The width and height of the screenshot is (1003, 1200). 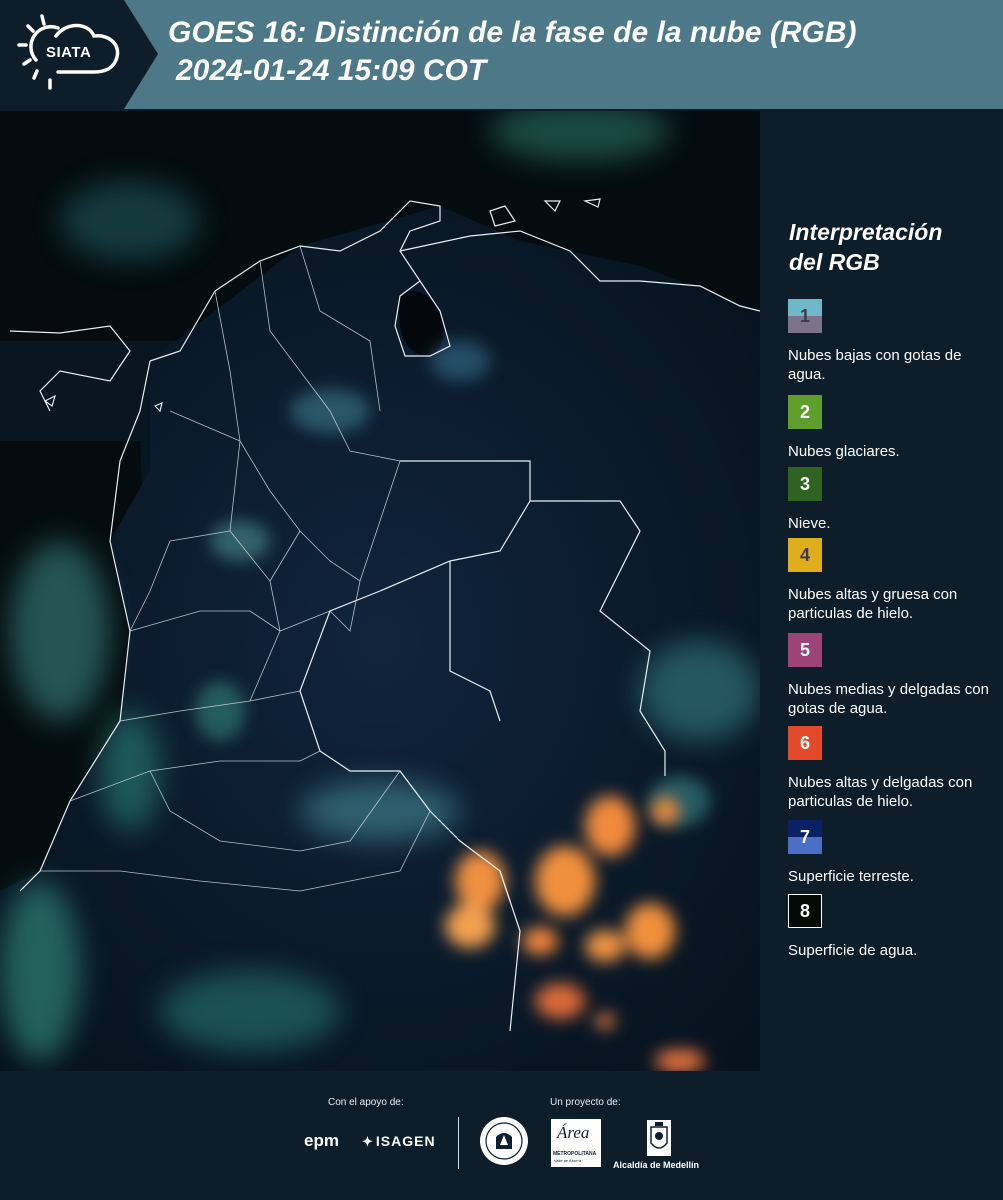 I want to click on area-logo-tagline: Valle de Aburrá, so click(x=568, y=1160).